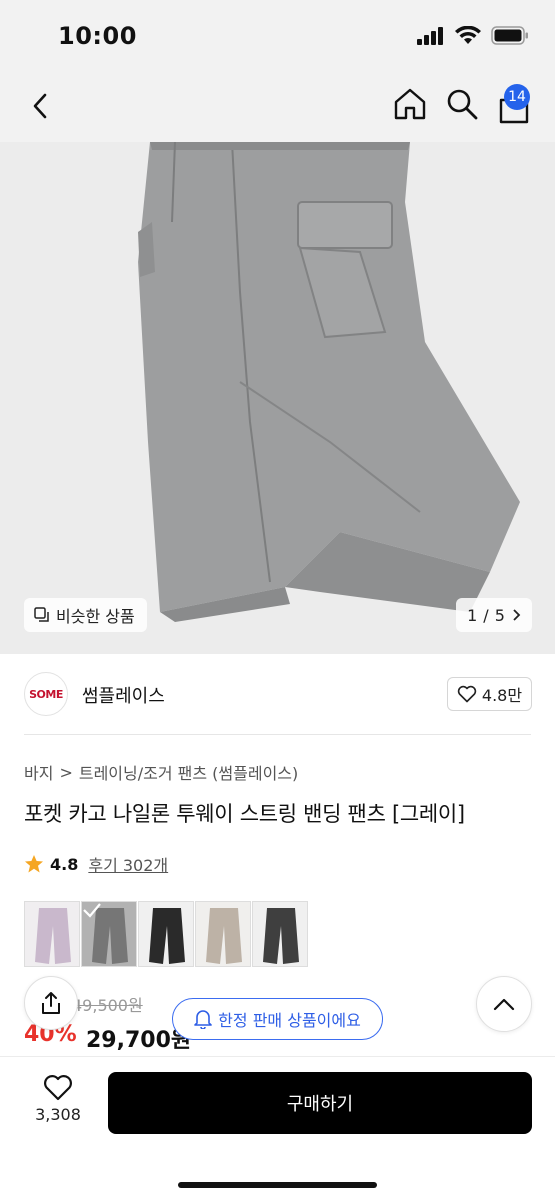  I want to click on status-bar: 10:00, so click(277, 37).